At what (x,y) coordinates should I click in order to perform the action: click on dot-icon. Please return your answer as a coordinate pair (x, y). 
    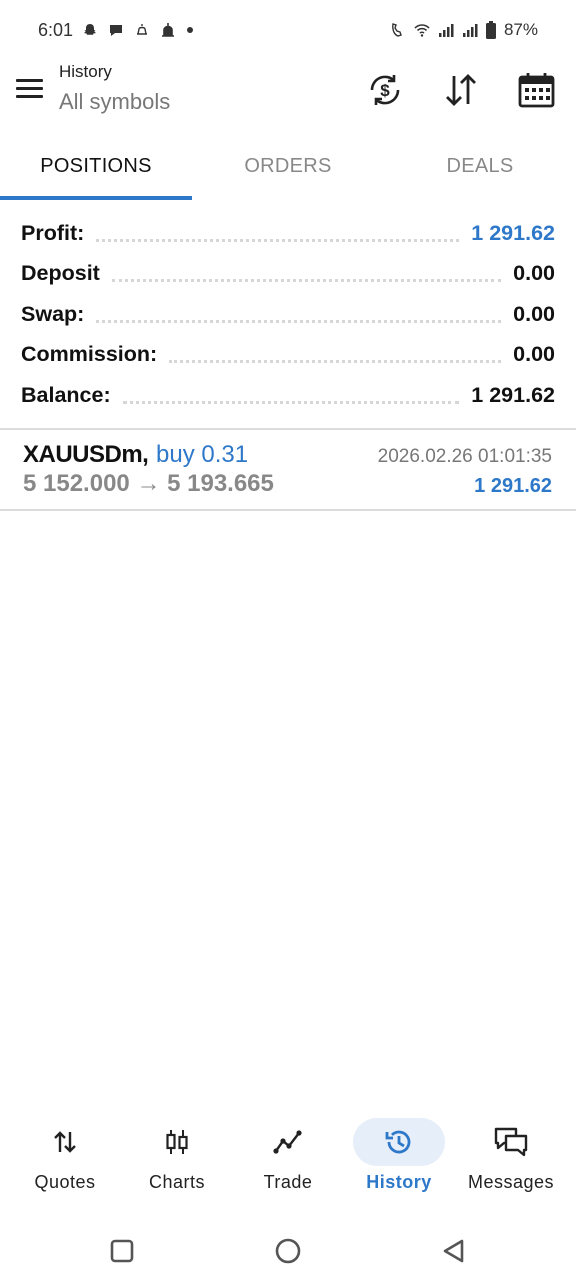
    Looking at the image, I should click on (190, 30).